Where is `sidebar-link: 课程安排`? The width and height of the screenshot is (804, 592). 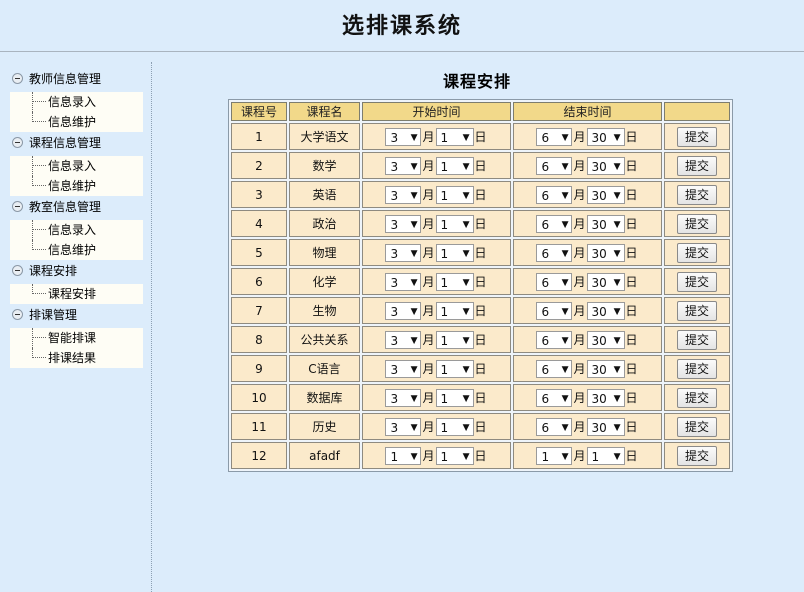 sidebar-link: 课程安排 is located at coordinates (76, 294).